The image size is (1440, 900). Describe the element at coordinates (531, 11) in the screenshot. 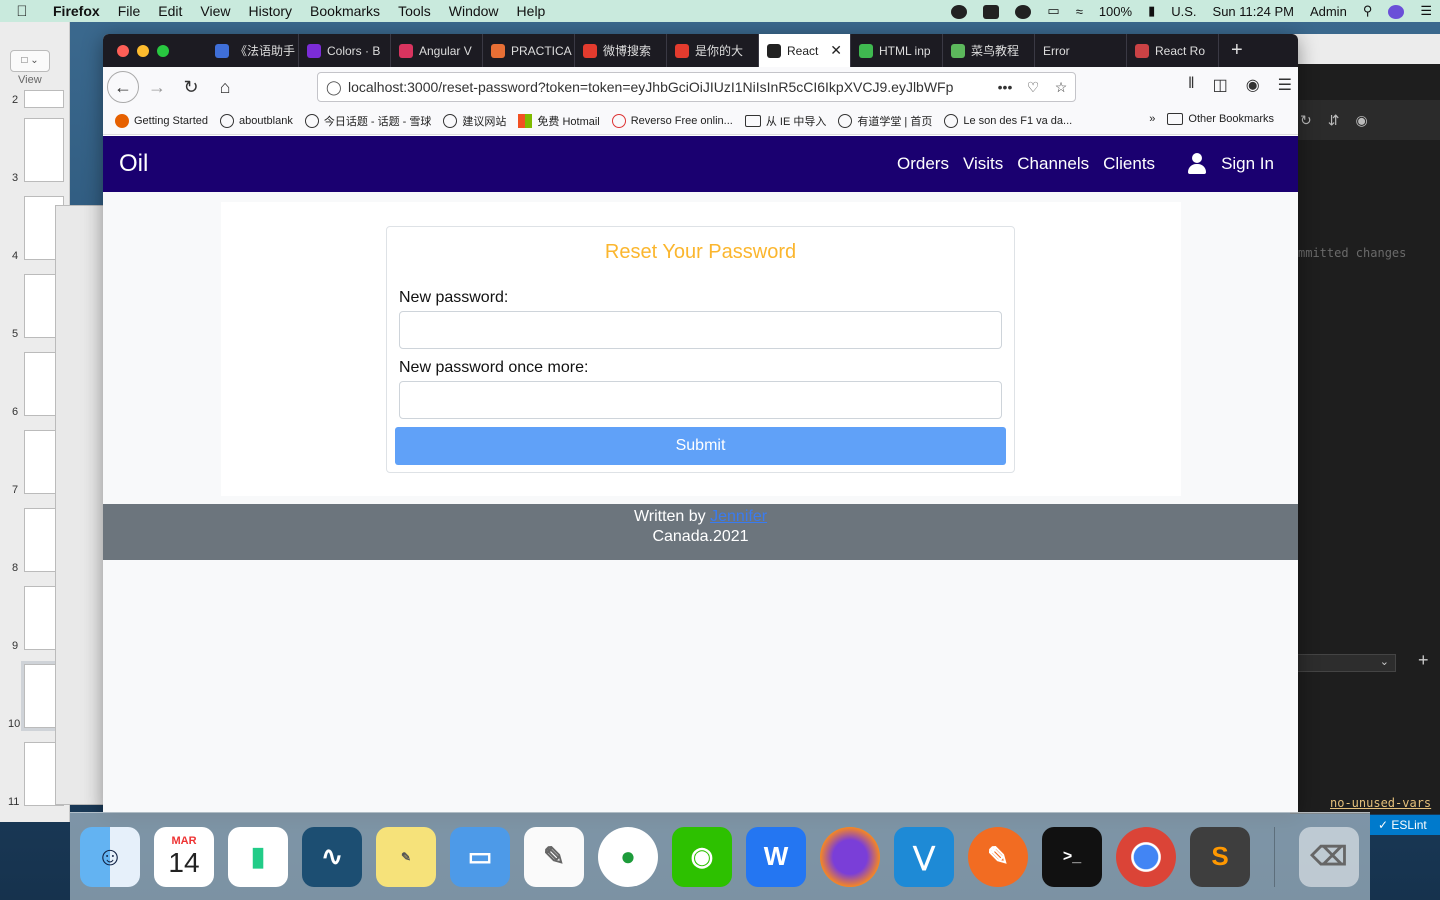

I see `menu-help: Help` at that location.